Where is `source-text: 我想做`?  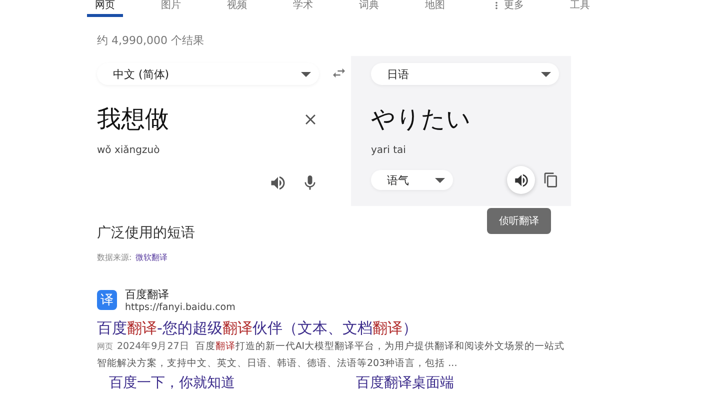
source-text: 我想做 is located at coordinates (133, 119).